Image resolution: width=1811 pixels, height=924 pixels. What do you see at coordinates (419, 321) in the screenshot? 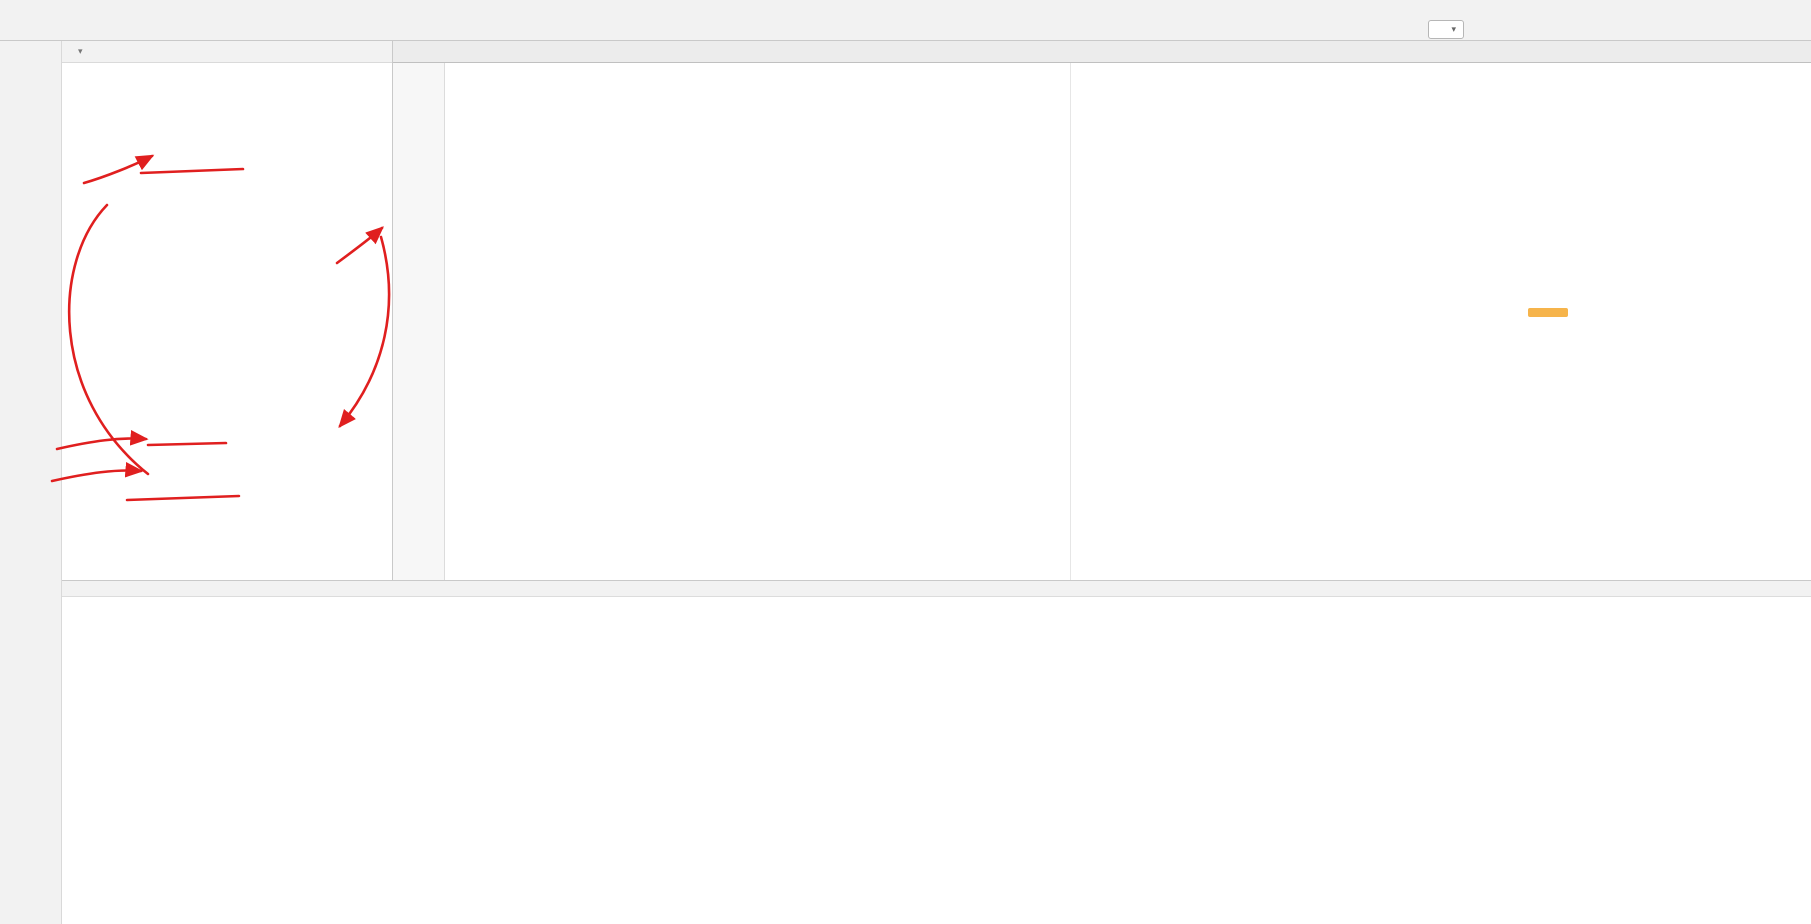
I see `editor-gutter` at bounding box center [419, 321].